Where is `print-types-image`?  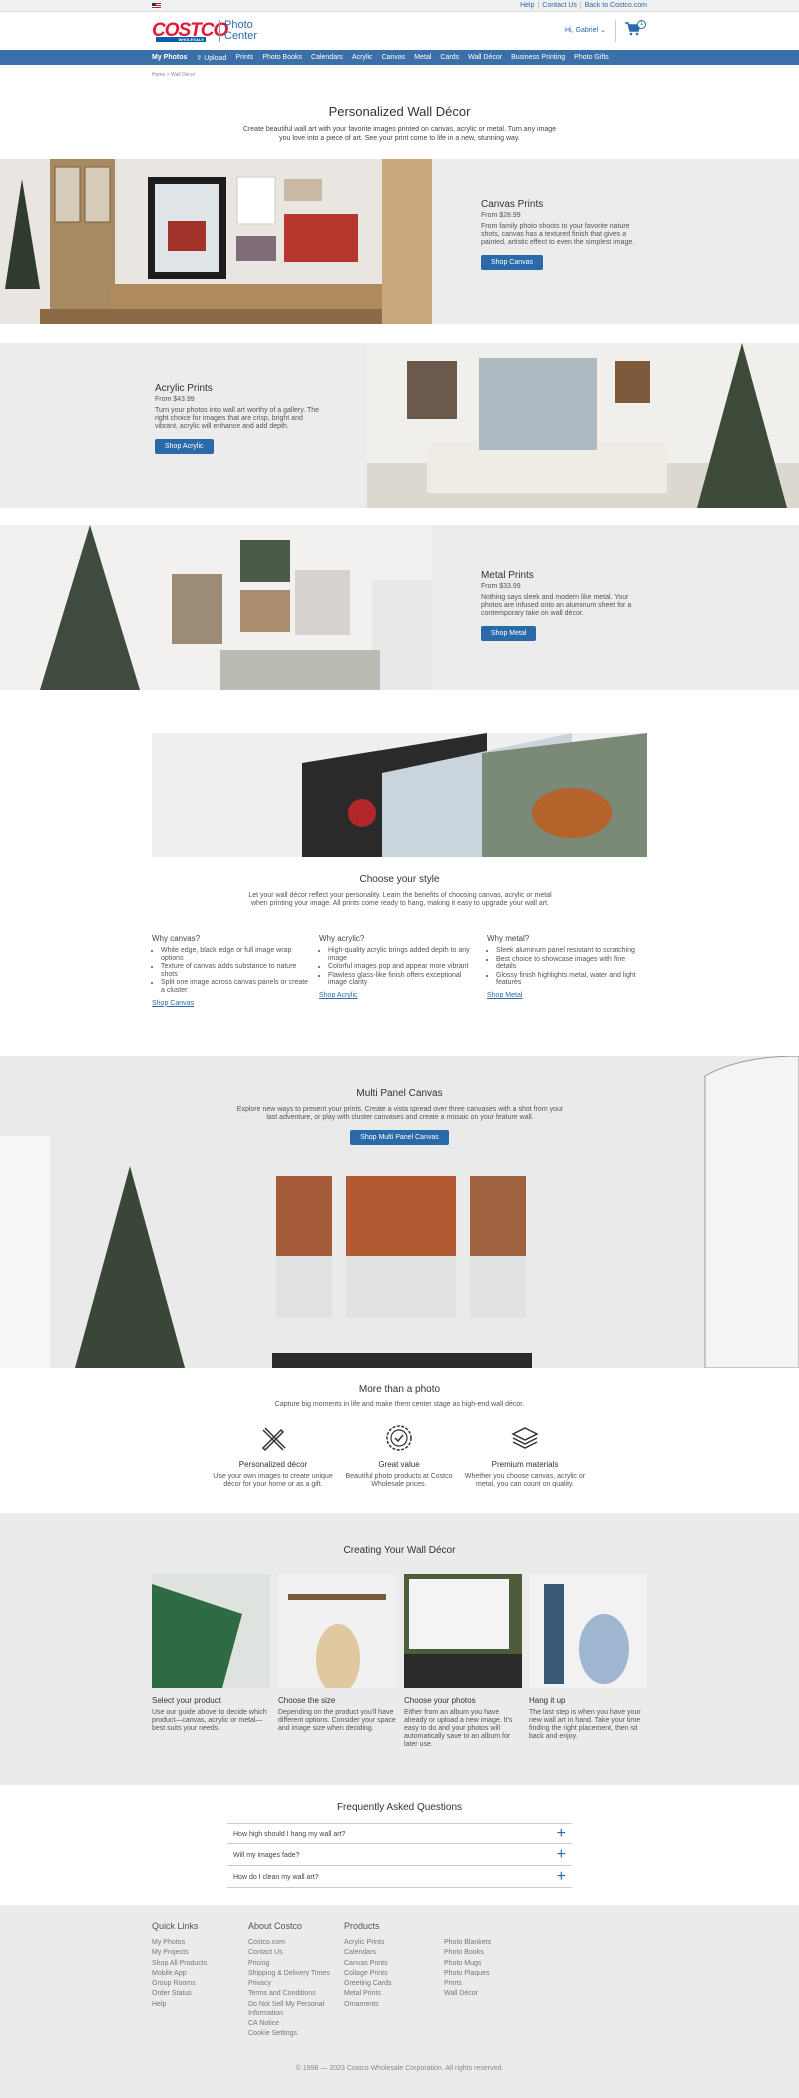
print-types-image is located at coordinates (399, 795).